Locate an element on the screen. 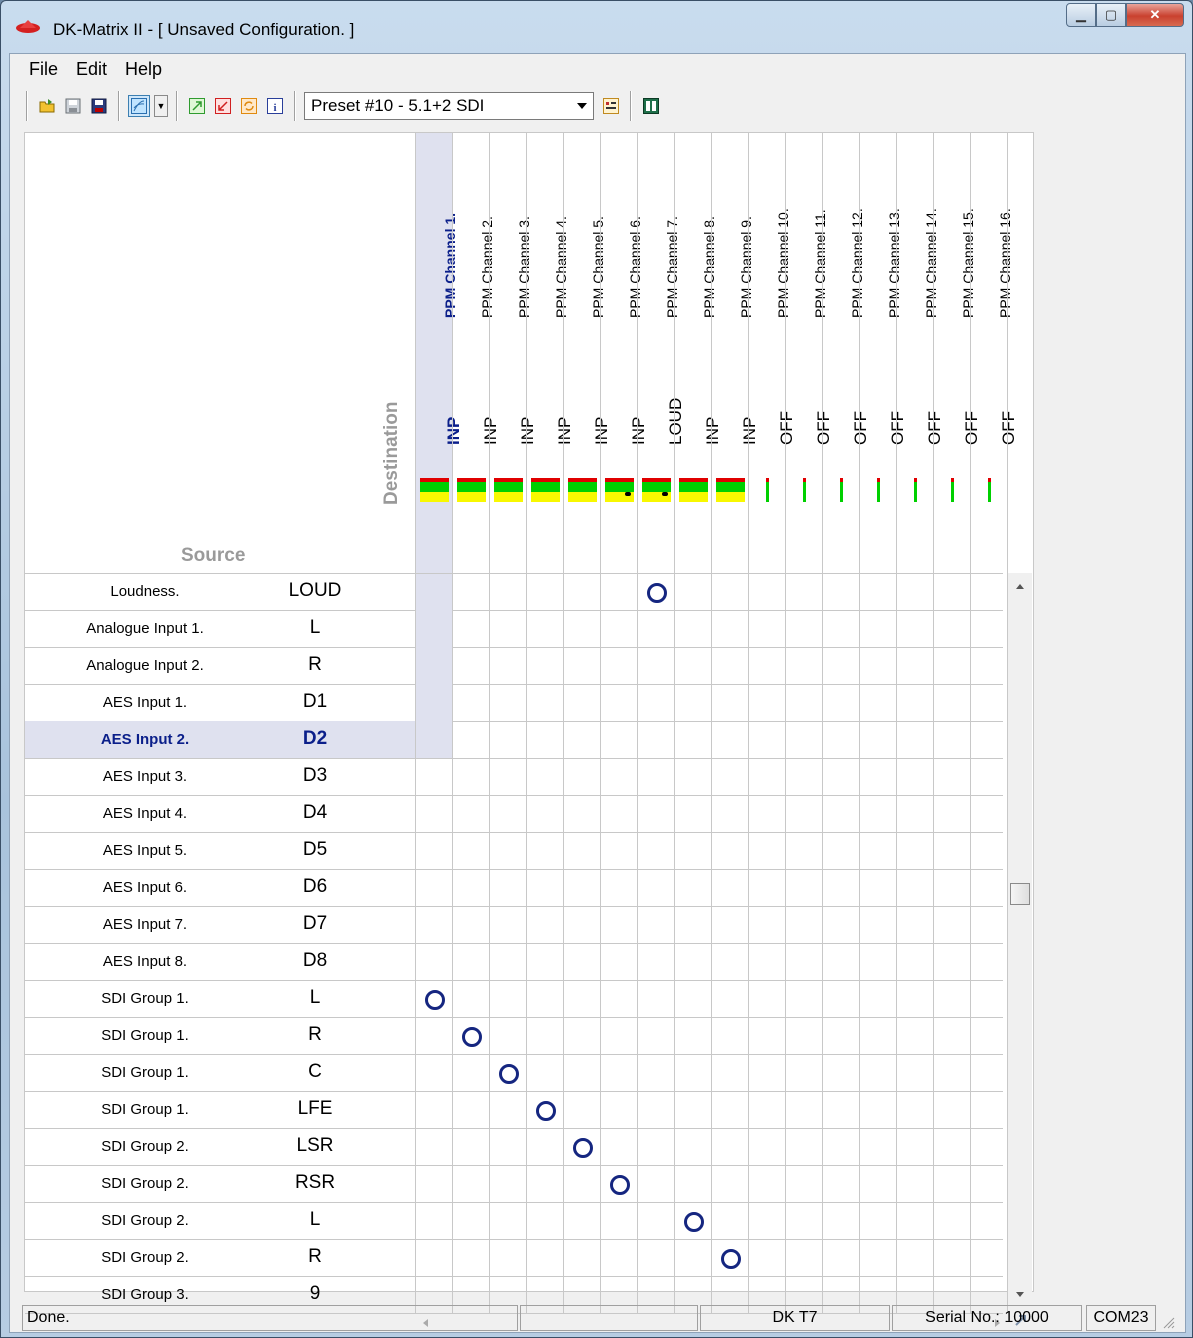 The height and width of the screenshot is (1338, 1193). close-icon: ✕ is located at coordinates (1155, 14).